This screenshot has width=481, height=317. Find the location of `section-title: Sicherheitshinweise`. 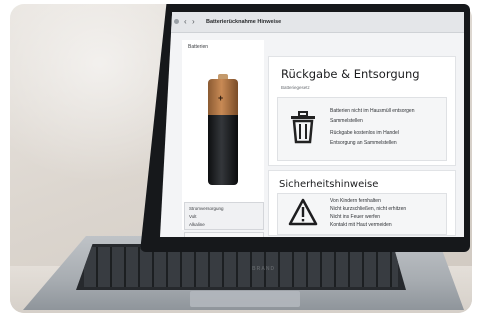

section-title: Sicherheitshinweise is located at coordinates (329, 184).